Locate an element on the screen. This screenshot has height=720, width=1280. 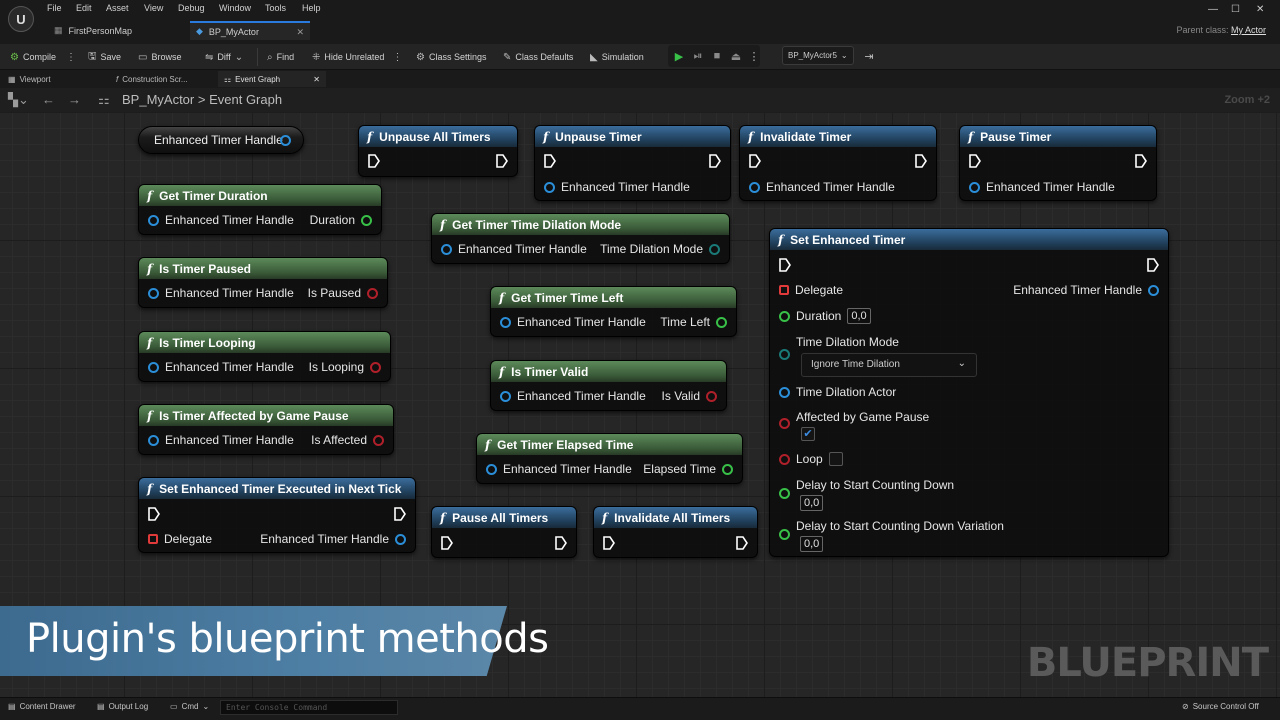
debug-filter-icon: ⇥ is located at coordinates (869, 56).